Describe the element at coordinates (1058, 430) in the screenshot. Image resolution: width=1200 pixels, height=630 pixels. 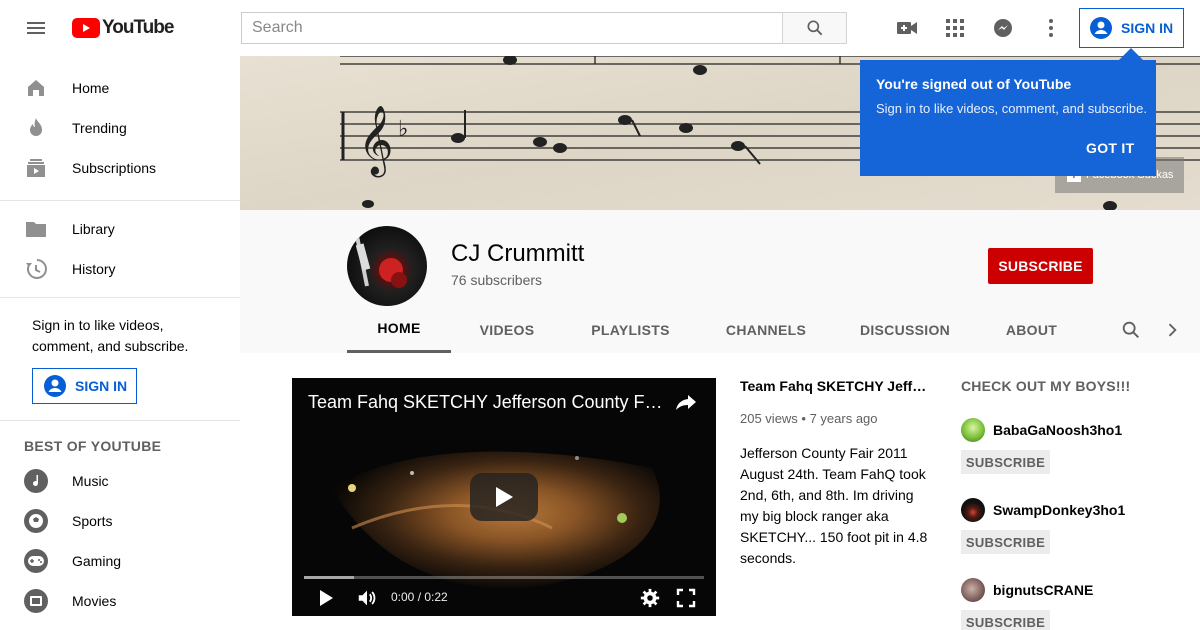
I see `featured-channel-name: BabaGaNoosh3ho1` at that location.